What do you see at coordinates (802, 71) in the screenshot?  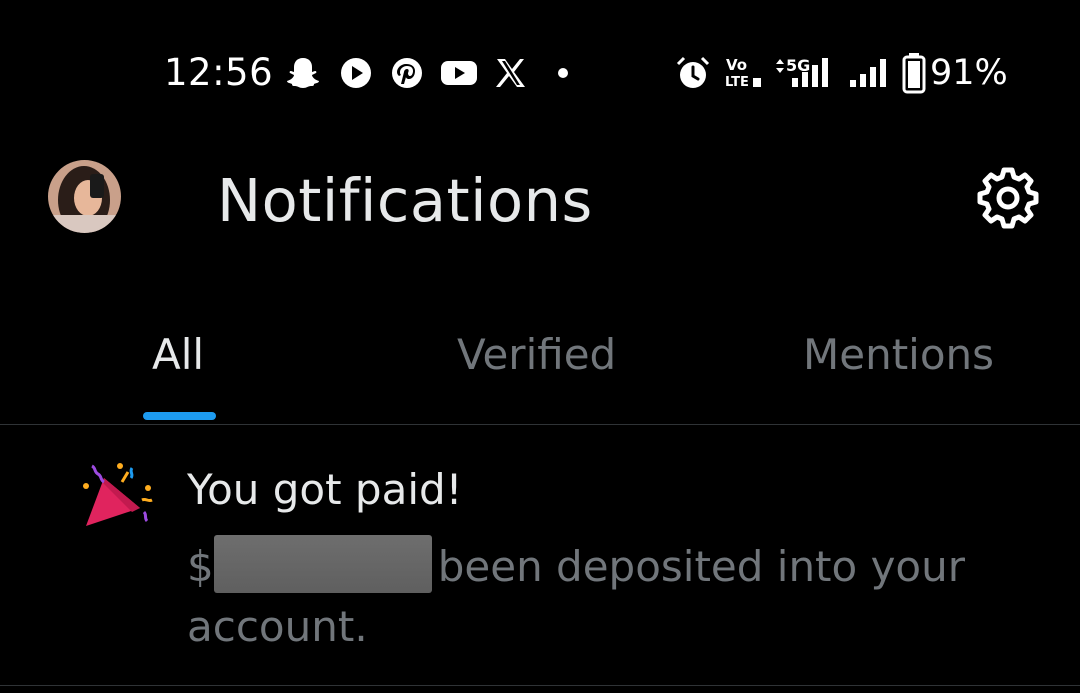 I see `signal-5g-icon: 5G` at bounding box center [802, 71].